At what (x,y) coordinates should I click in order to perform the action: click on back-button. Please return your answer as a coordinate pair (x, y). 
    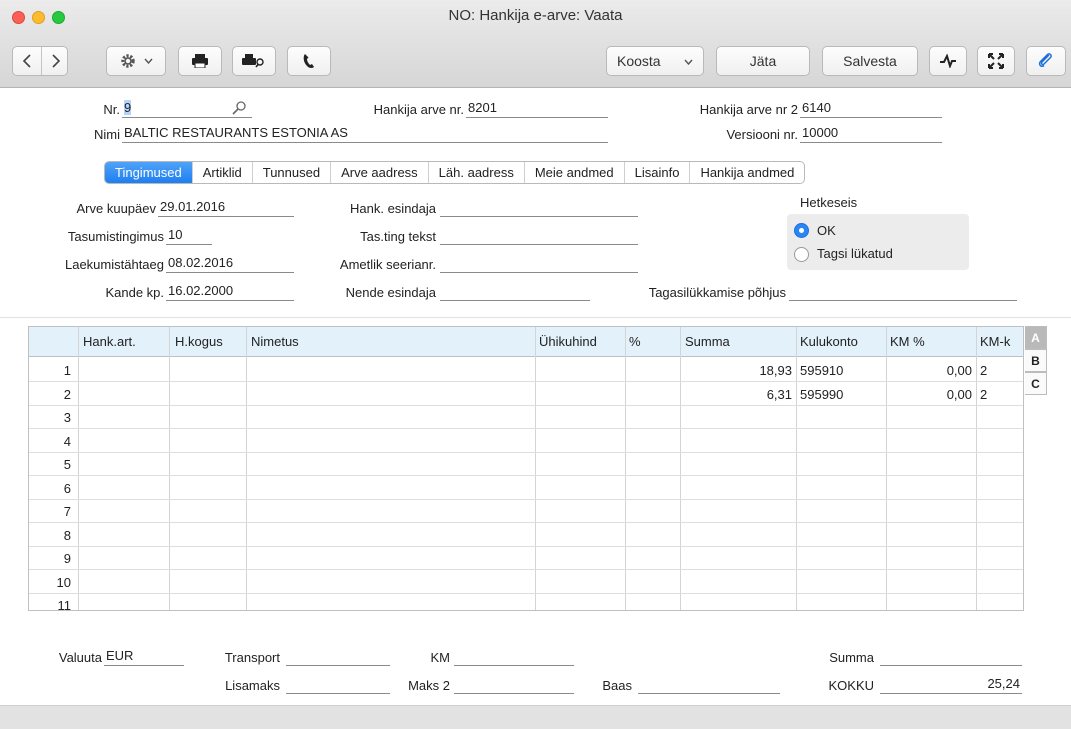
    Looking at the image, I should click on (27, 61).